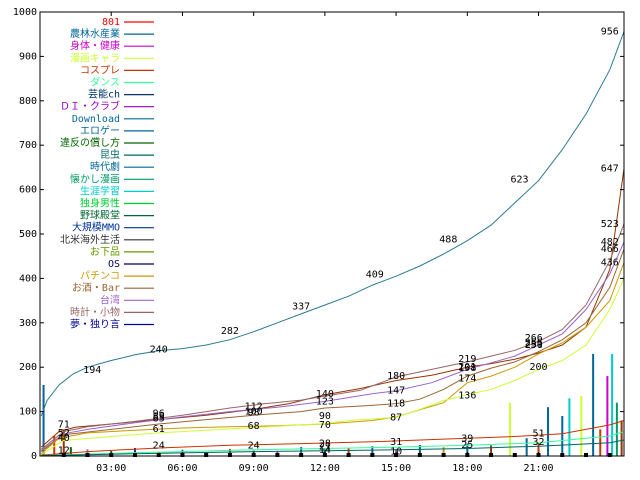 This screenshot has height=480, width=640. I want to click on y-tick-label: 500, so click(28, 234).